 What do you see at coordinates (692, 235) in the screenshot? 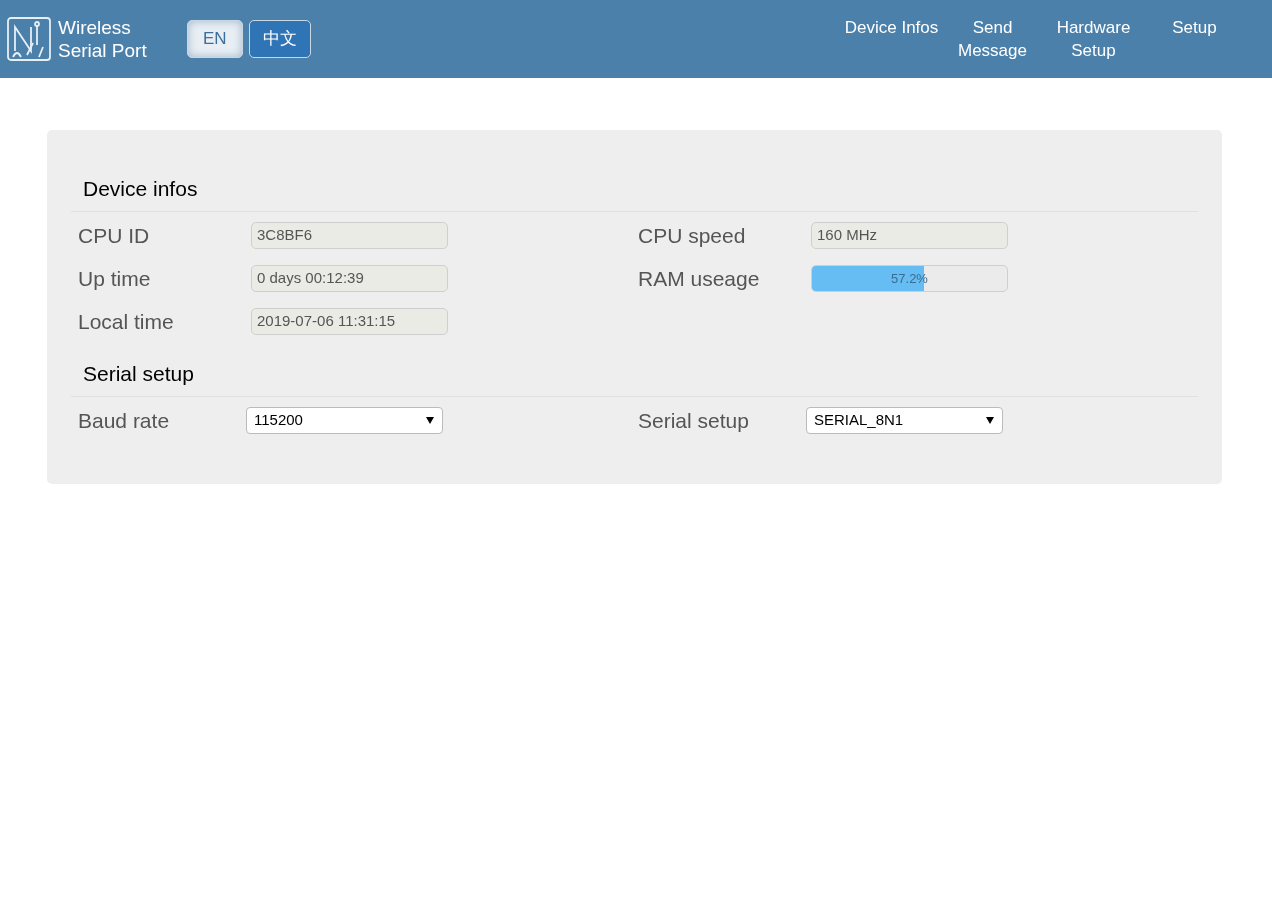
I see `field-label: CPU speed` at bounding box center [692, 235].